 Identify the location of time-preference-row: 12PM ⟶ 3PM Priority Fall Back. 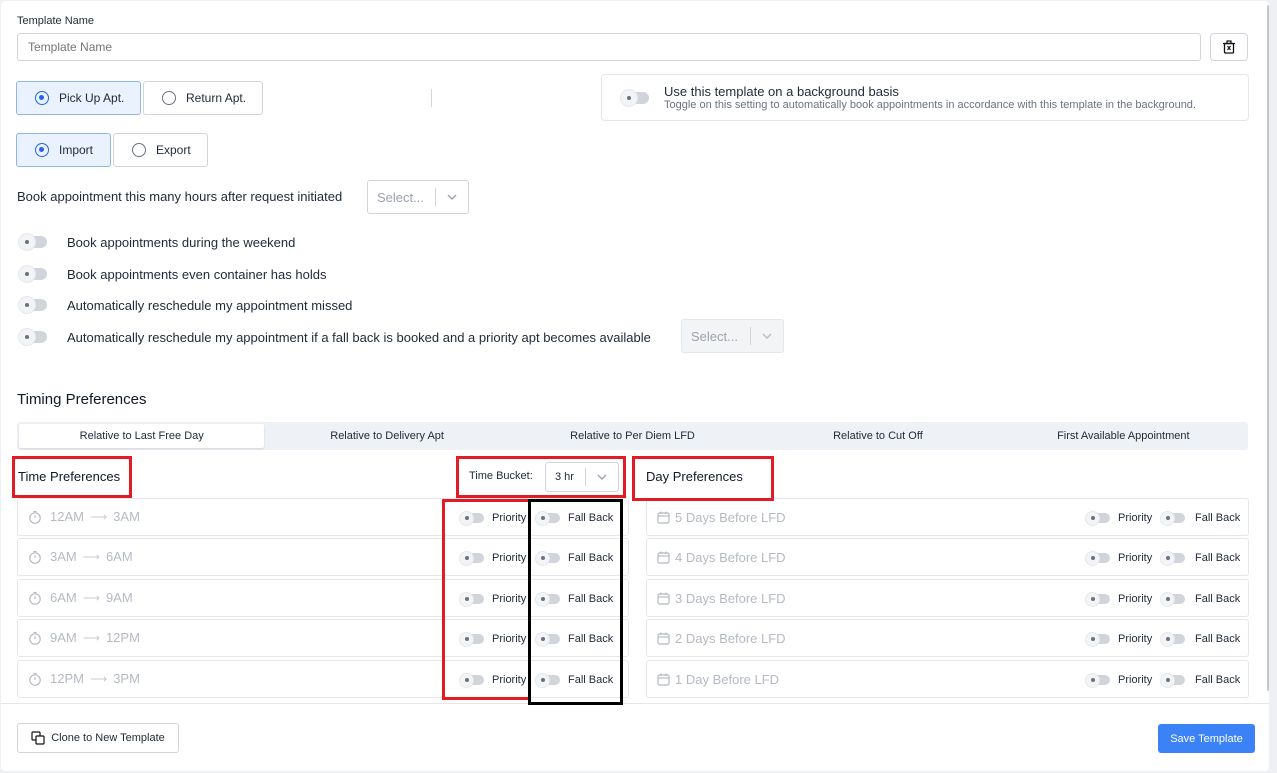
(323, 679).